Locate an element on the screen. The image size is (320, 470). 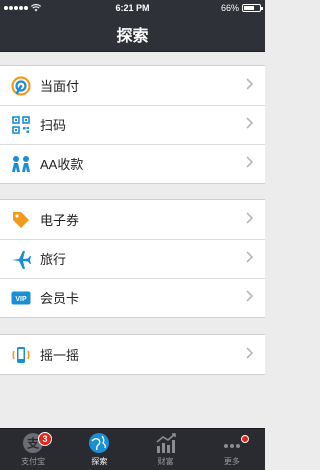
svg-text: VIP is located at coordinates (21, 299).